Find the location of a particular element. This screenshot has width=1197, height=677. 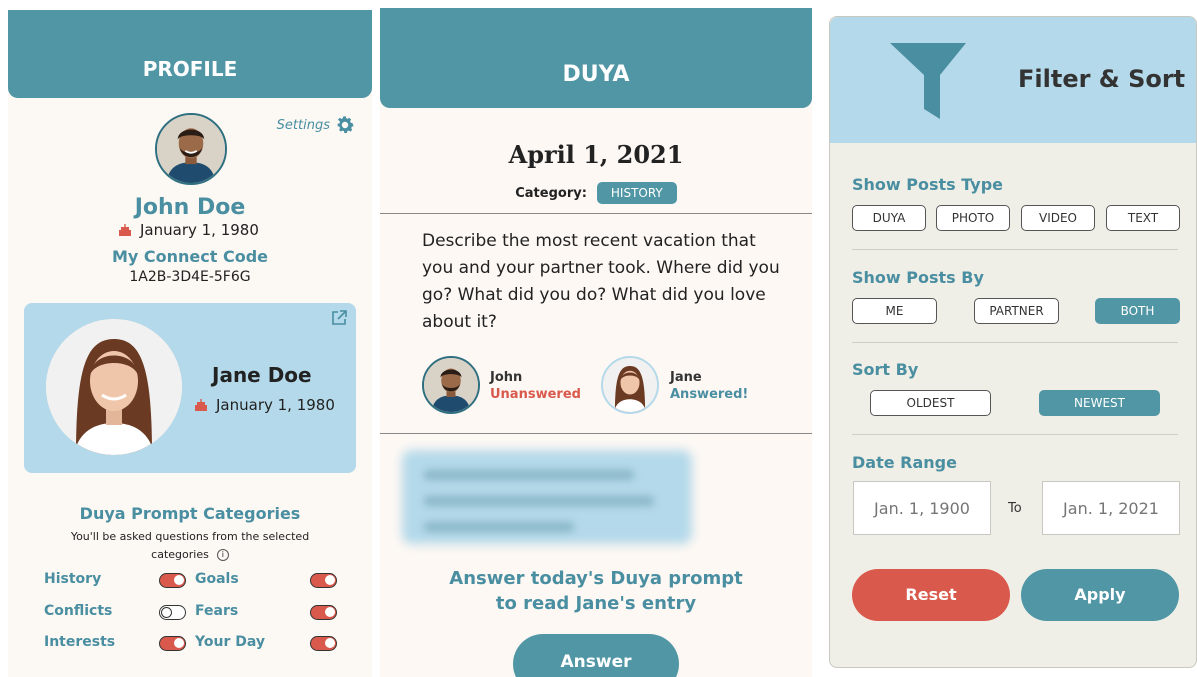

connect-code-label: My Connect Code is located at coordinates (190, 256).